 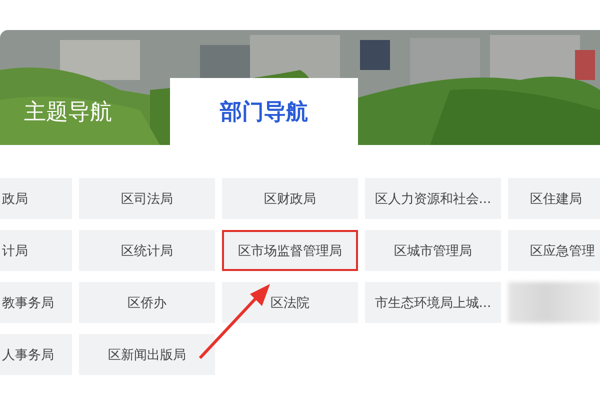 I want to click on department-link: 区市场监督管理局, so click(x=290, y=250).